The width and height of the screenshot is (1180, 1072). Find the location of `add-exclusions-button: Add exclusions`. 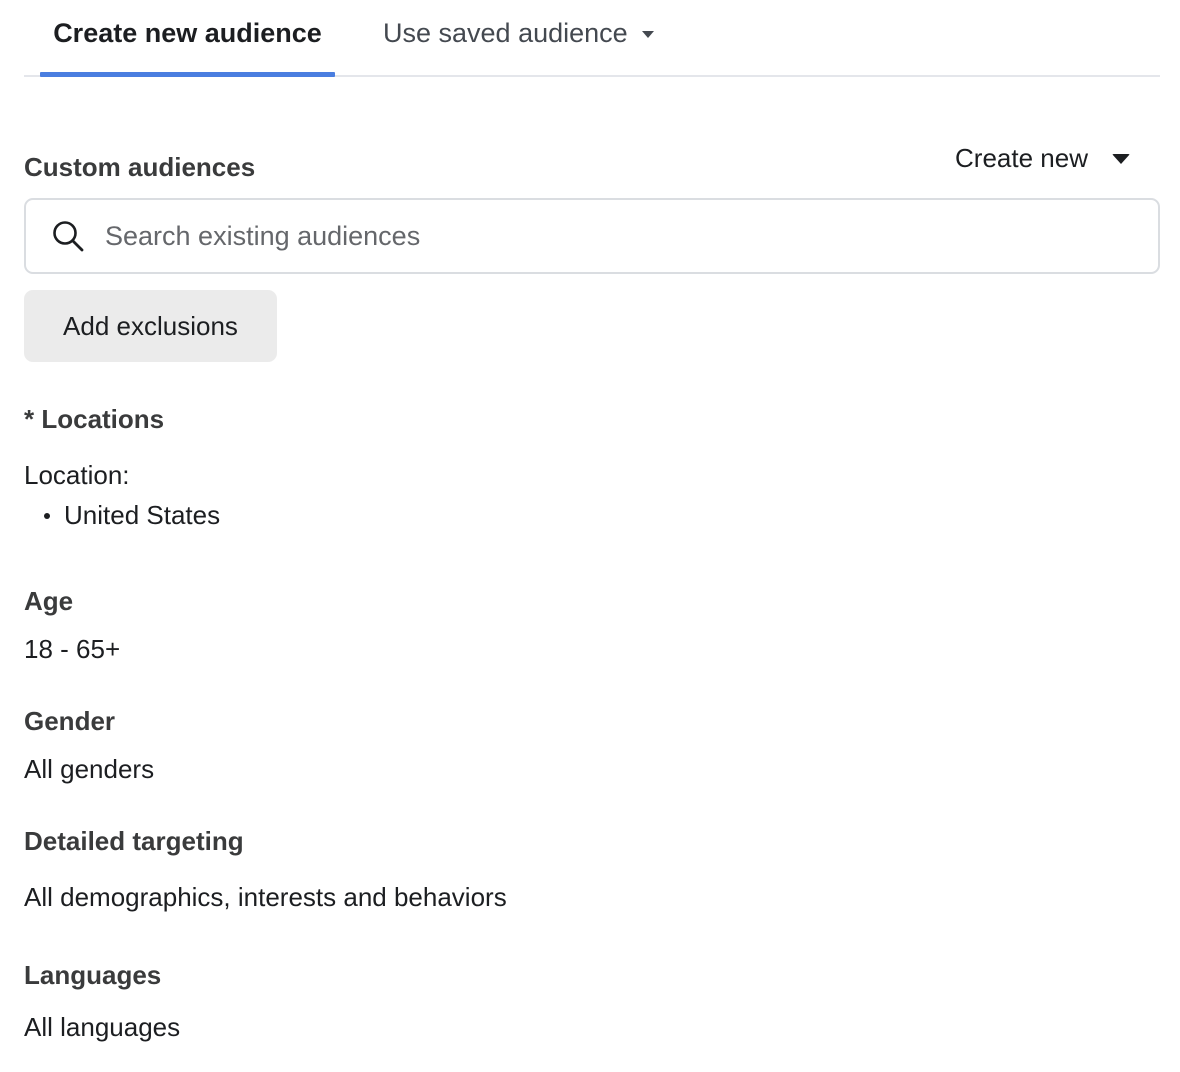

add-exclusions-button: Add exclusions is located at coordinates (150, 326).